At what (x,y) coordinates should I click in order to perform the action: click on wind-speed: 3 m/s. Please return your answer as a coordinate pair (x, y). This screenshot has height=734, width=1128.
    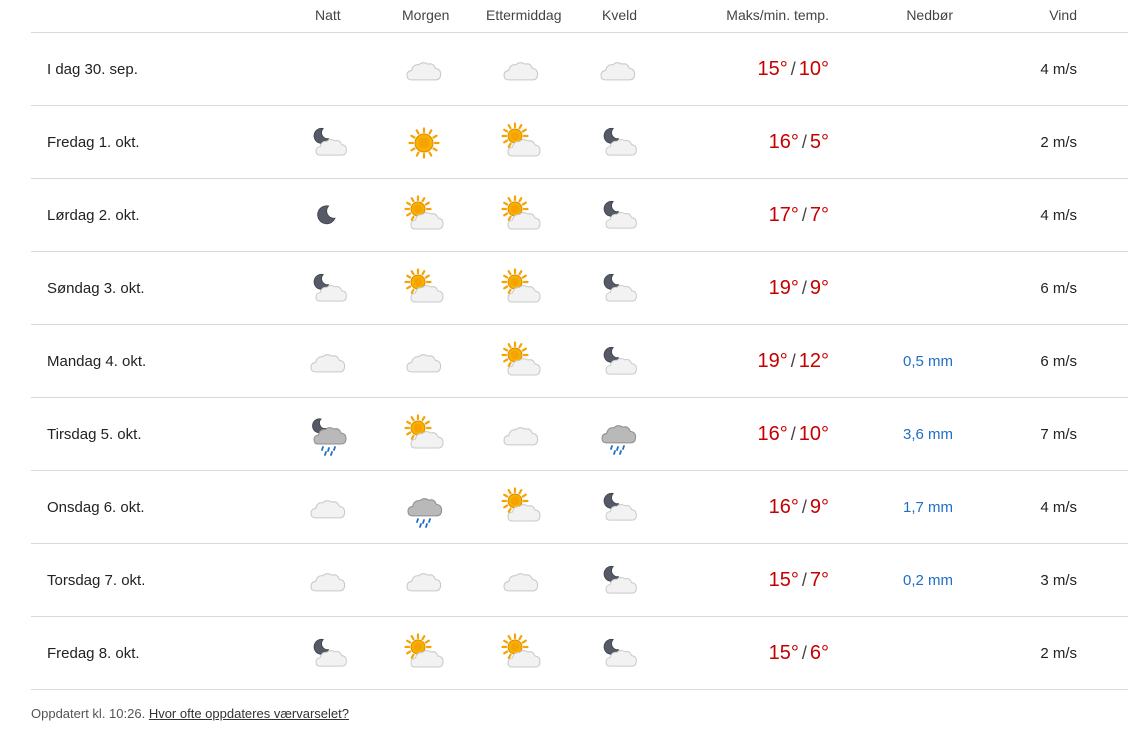
    Looking at the image, I should click on (1058, 580).